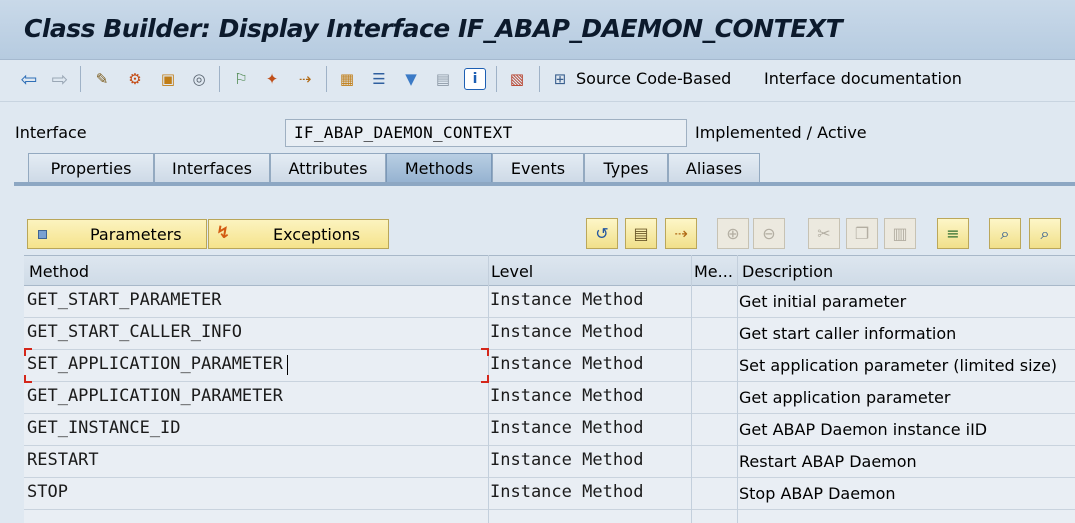 The image size is (1075, 523). I want to click on interface-label: Interface, so click(51, 132).